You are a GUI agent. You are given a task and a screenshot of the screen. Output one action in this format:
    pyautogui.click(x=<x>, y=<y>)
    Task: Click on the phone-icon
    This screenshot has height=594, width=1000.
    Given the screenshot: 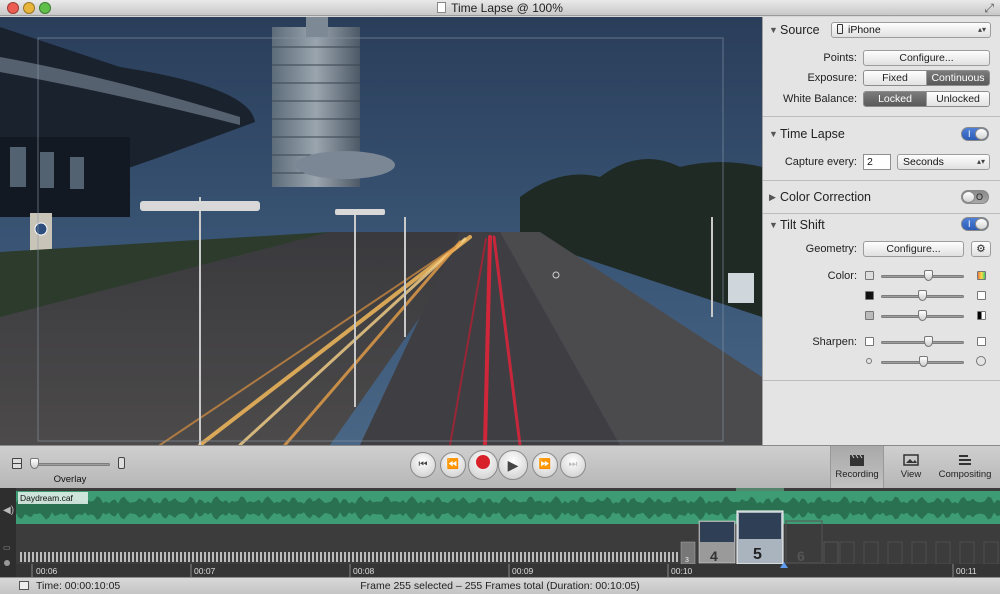 What is the action you would take?
    pyautogui.click(x=121, y=463)
    